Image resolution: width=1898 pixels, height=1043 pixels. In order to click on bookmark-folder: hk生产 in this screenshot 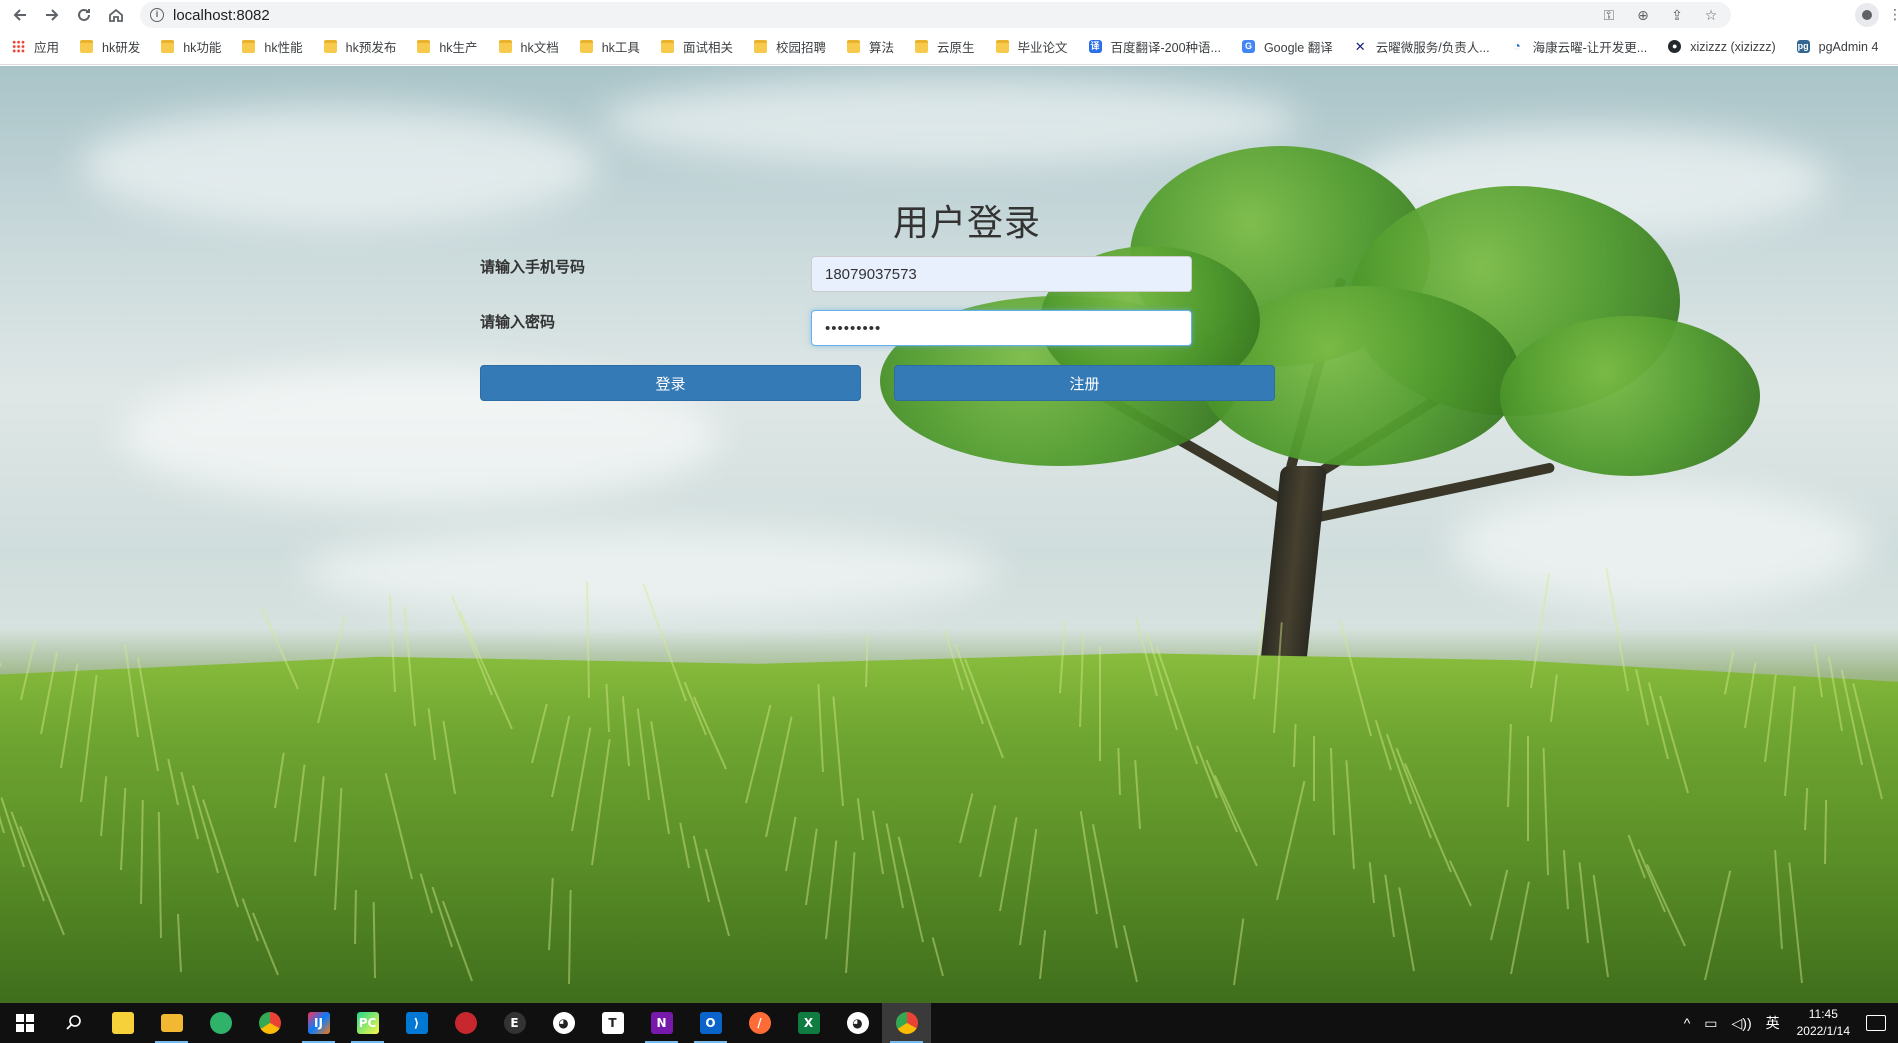, I will do `click(447, 46)`.